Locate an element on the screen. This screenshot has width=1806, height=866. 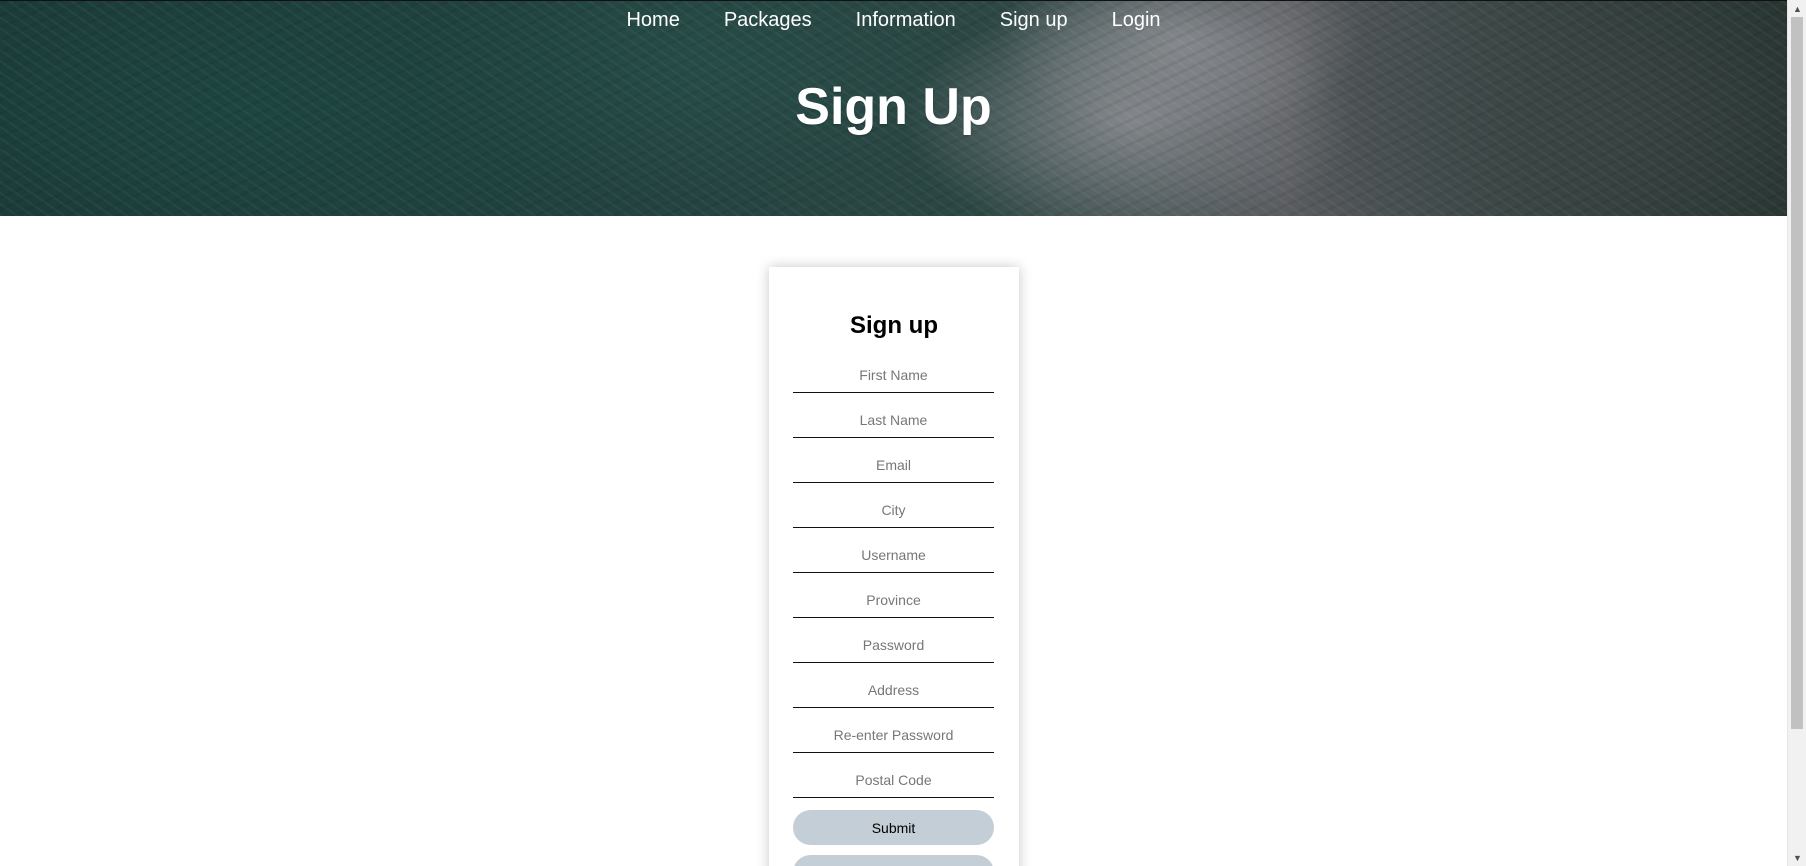
province-field is located at coordinates (893, 600).